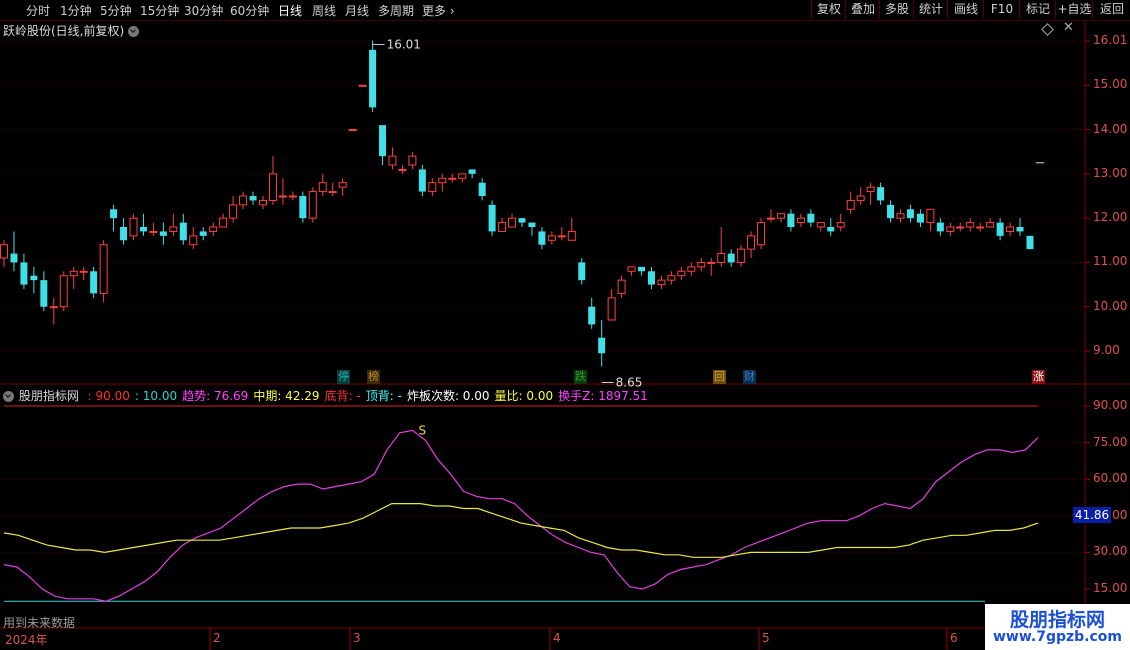 The height and width of the screenshot is (650, 1130). I want to click on signal-label: S, so click(422, 430).